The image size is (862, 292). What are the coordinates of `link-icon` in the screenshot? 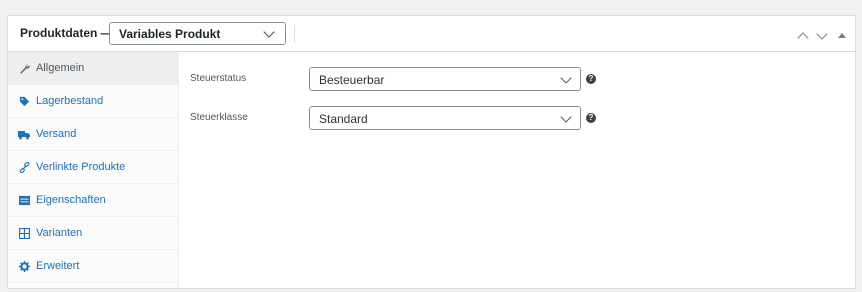 It's located at (24, 167).